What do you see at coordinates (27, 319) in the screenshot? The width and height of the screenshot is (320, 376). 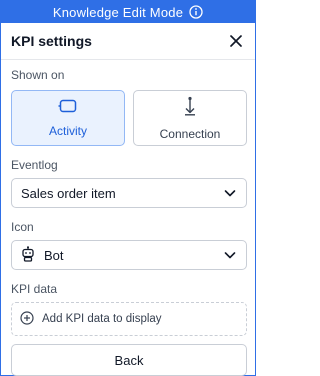 I see `add-circle-icon` at bounding box center [27, 319].